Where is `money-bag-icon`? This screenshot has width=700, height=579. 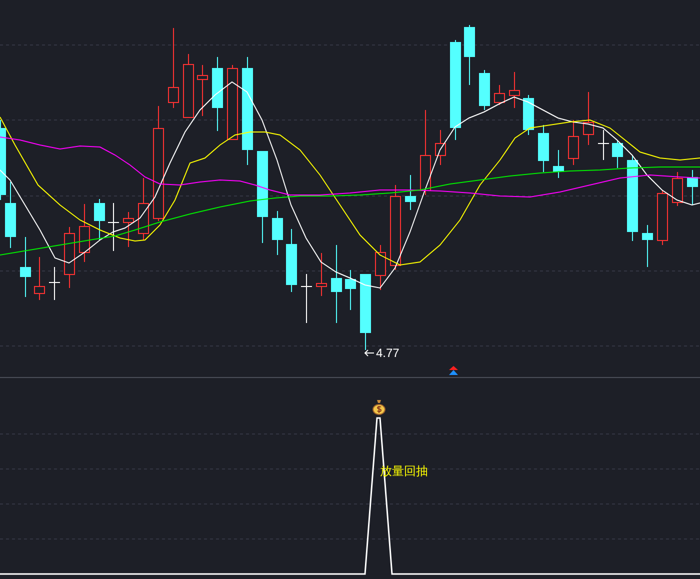 money-bag-icon is located at coordinates (379, 407).